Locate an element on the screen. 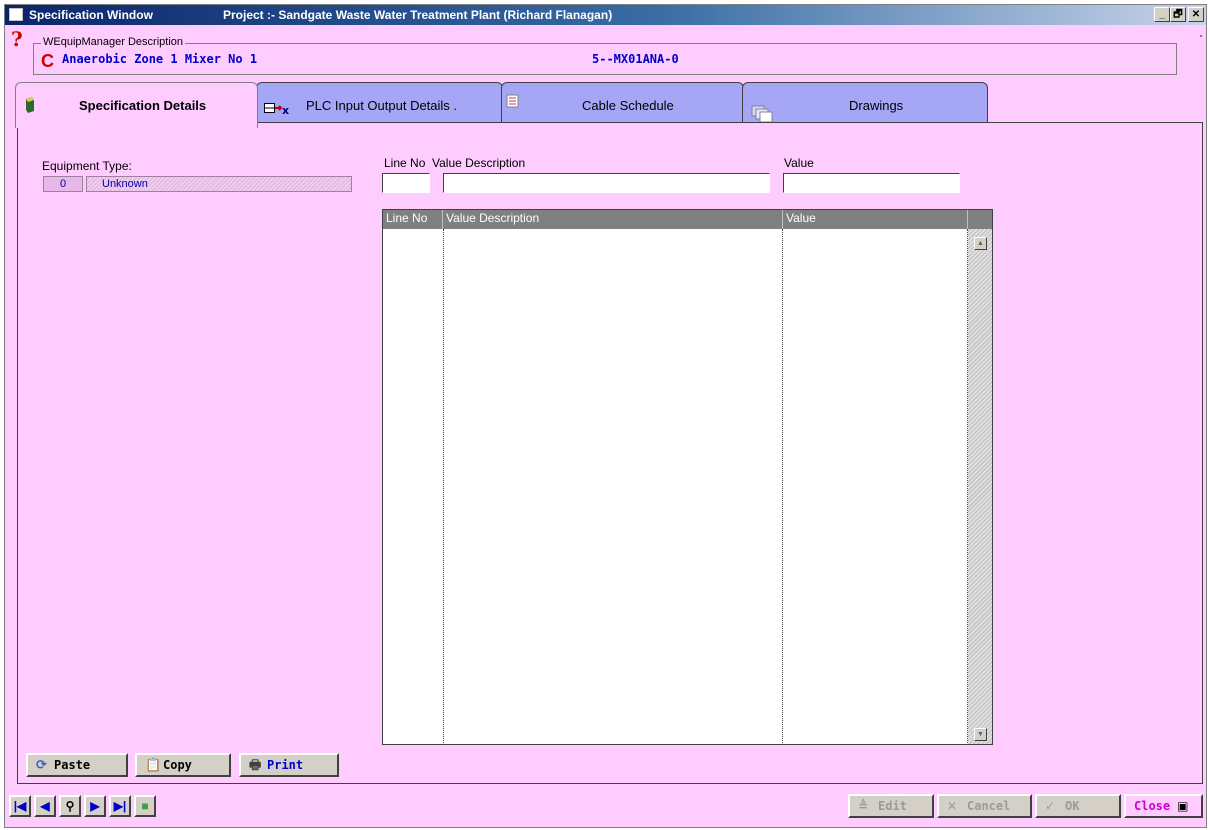  value-description-input is located at coordinates (606, 183).